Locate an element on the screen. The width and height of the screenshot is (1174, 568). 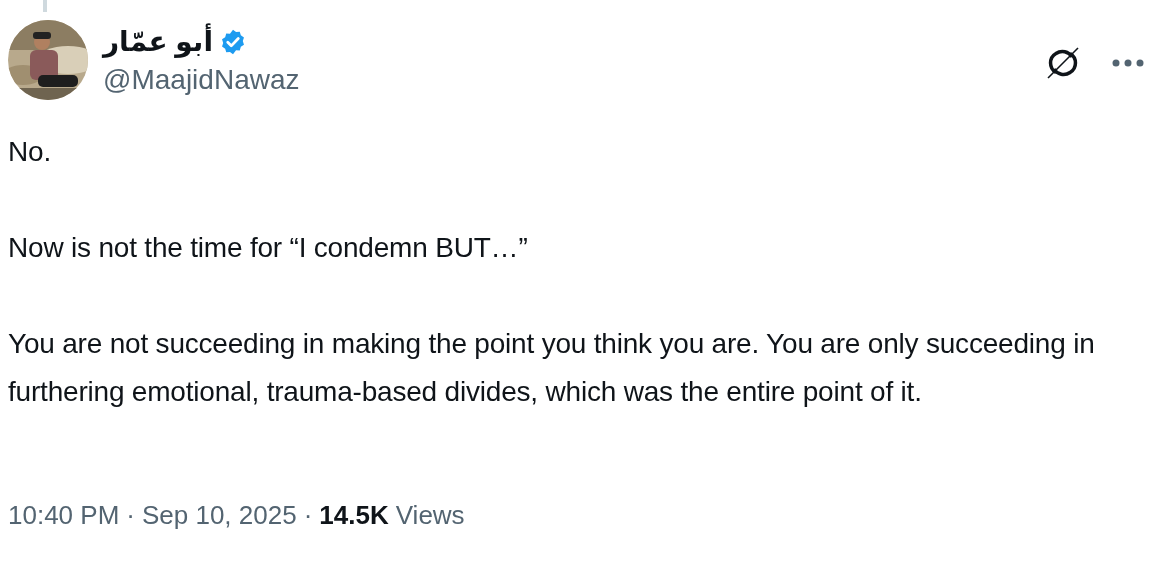
more-icon is located at coordinates (1128, 63).